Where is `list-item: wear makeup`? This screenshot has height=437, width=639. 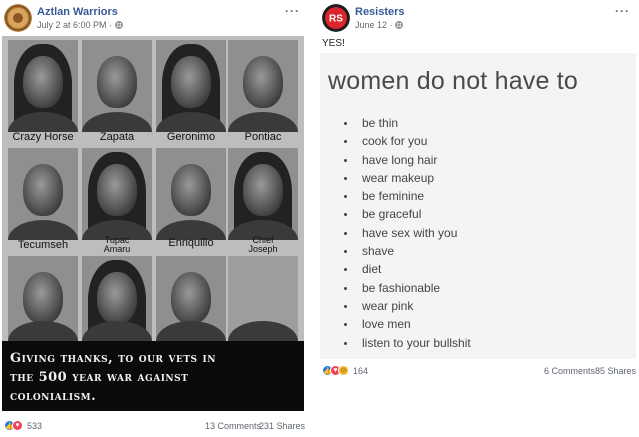 list-item: wear makeup is located at coordinates (407, 178).